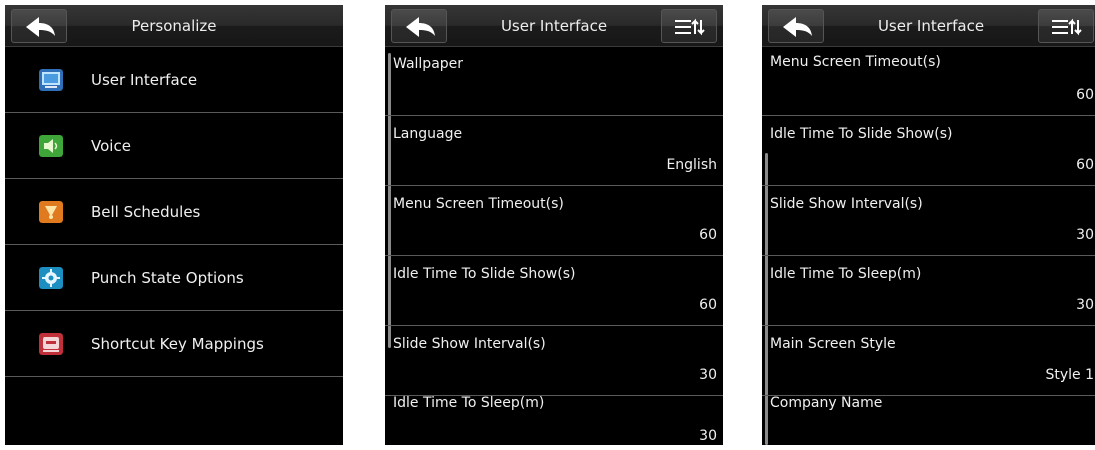  I want to click on menu-item-label: Voice, so click(111, 146).